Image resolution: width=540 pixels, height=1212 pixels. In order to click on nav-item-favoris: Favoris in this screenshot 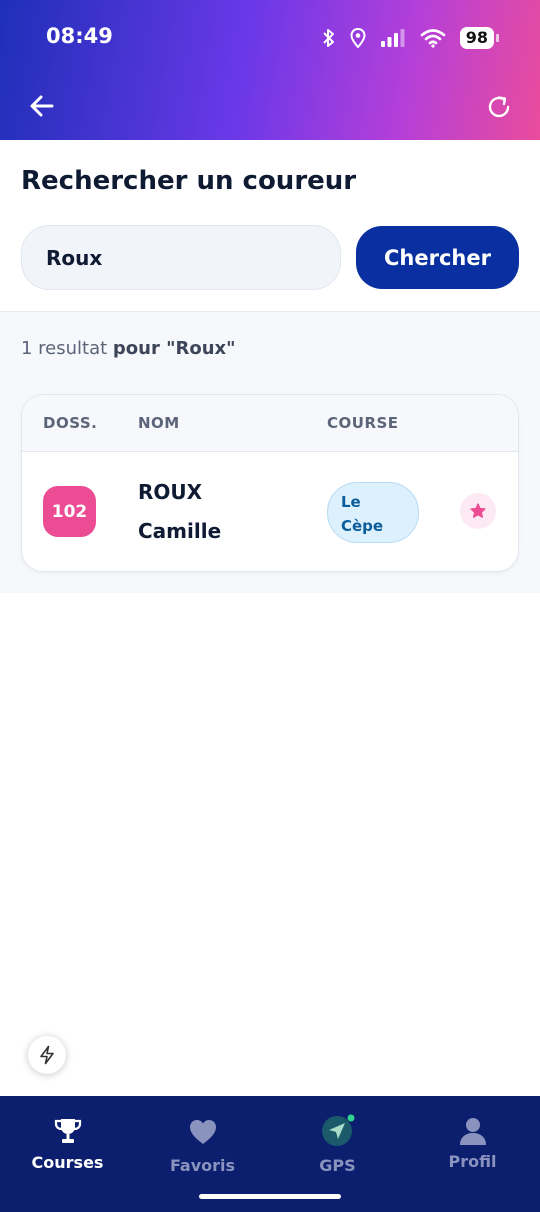, I will do `click(202, 1146)`.